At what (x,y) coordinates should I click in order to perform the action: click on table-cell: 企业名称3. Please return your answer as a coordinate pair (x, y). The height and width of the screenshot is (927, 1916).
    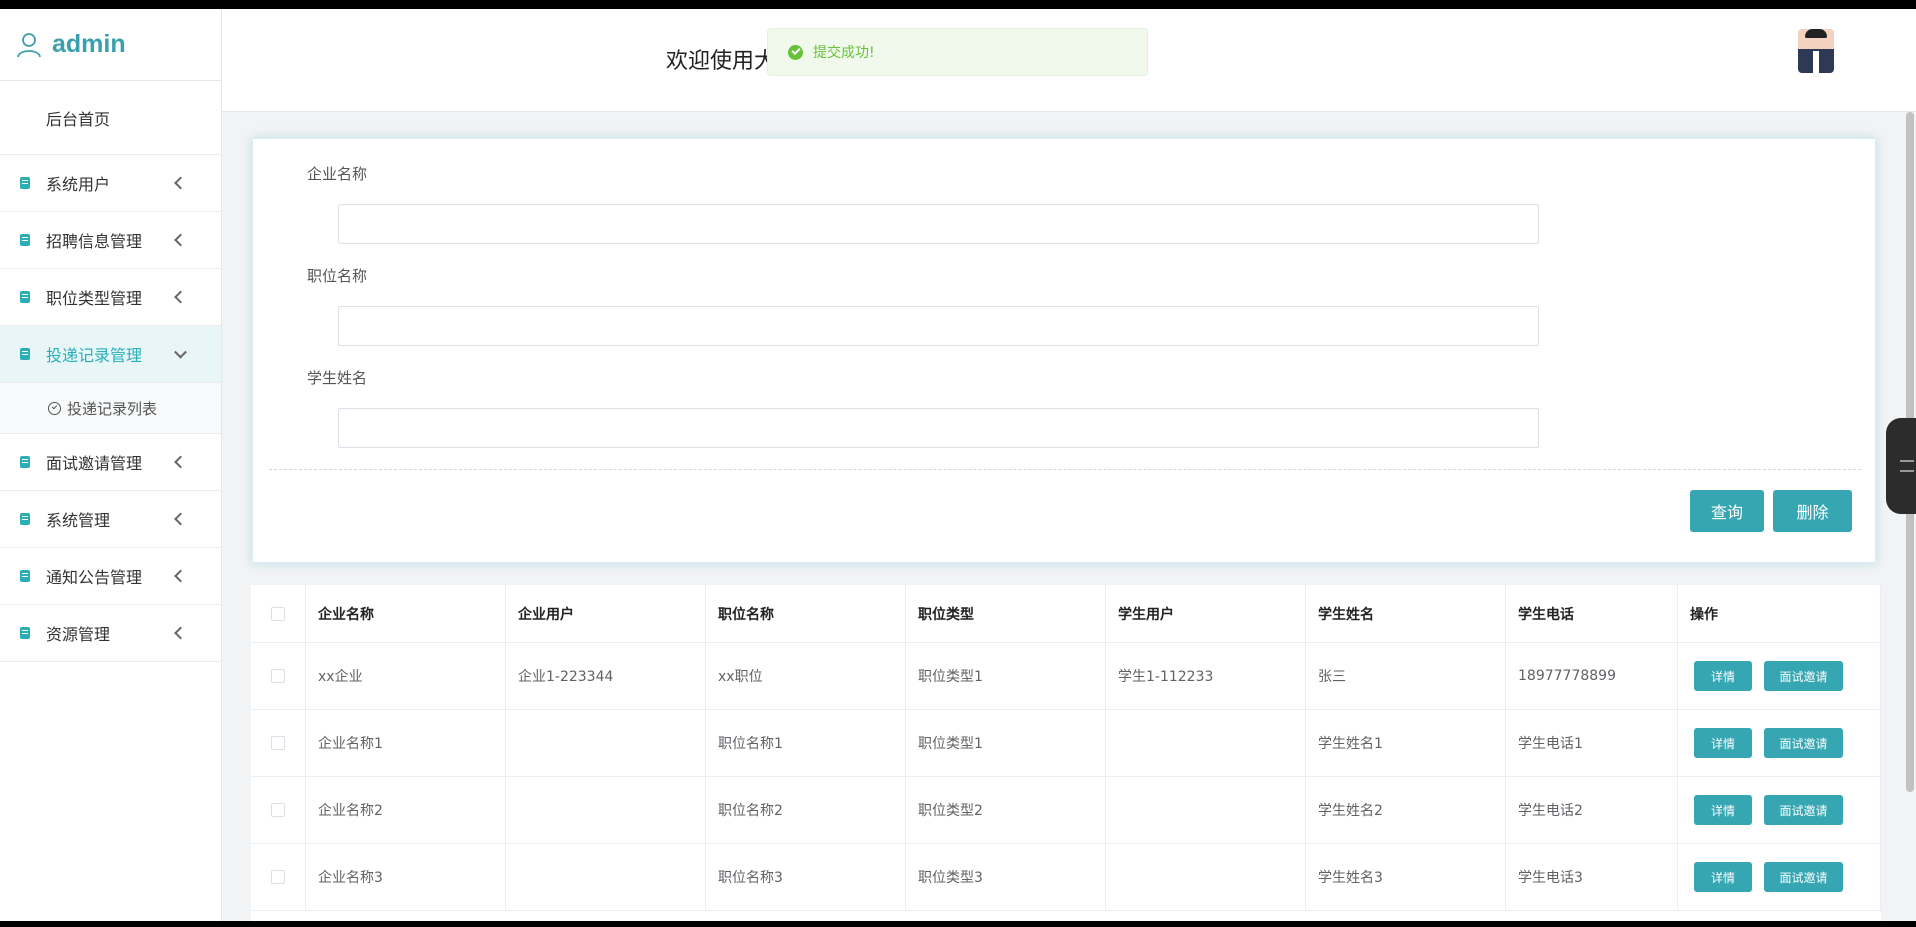
    Looking at the image, I should click on (406, 877).